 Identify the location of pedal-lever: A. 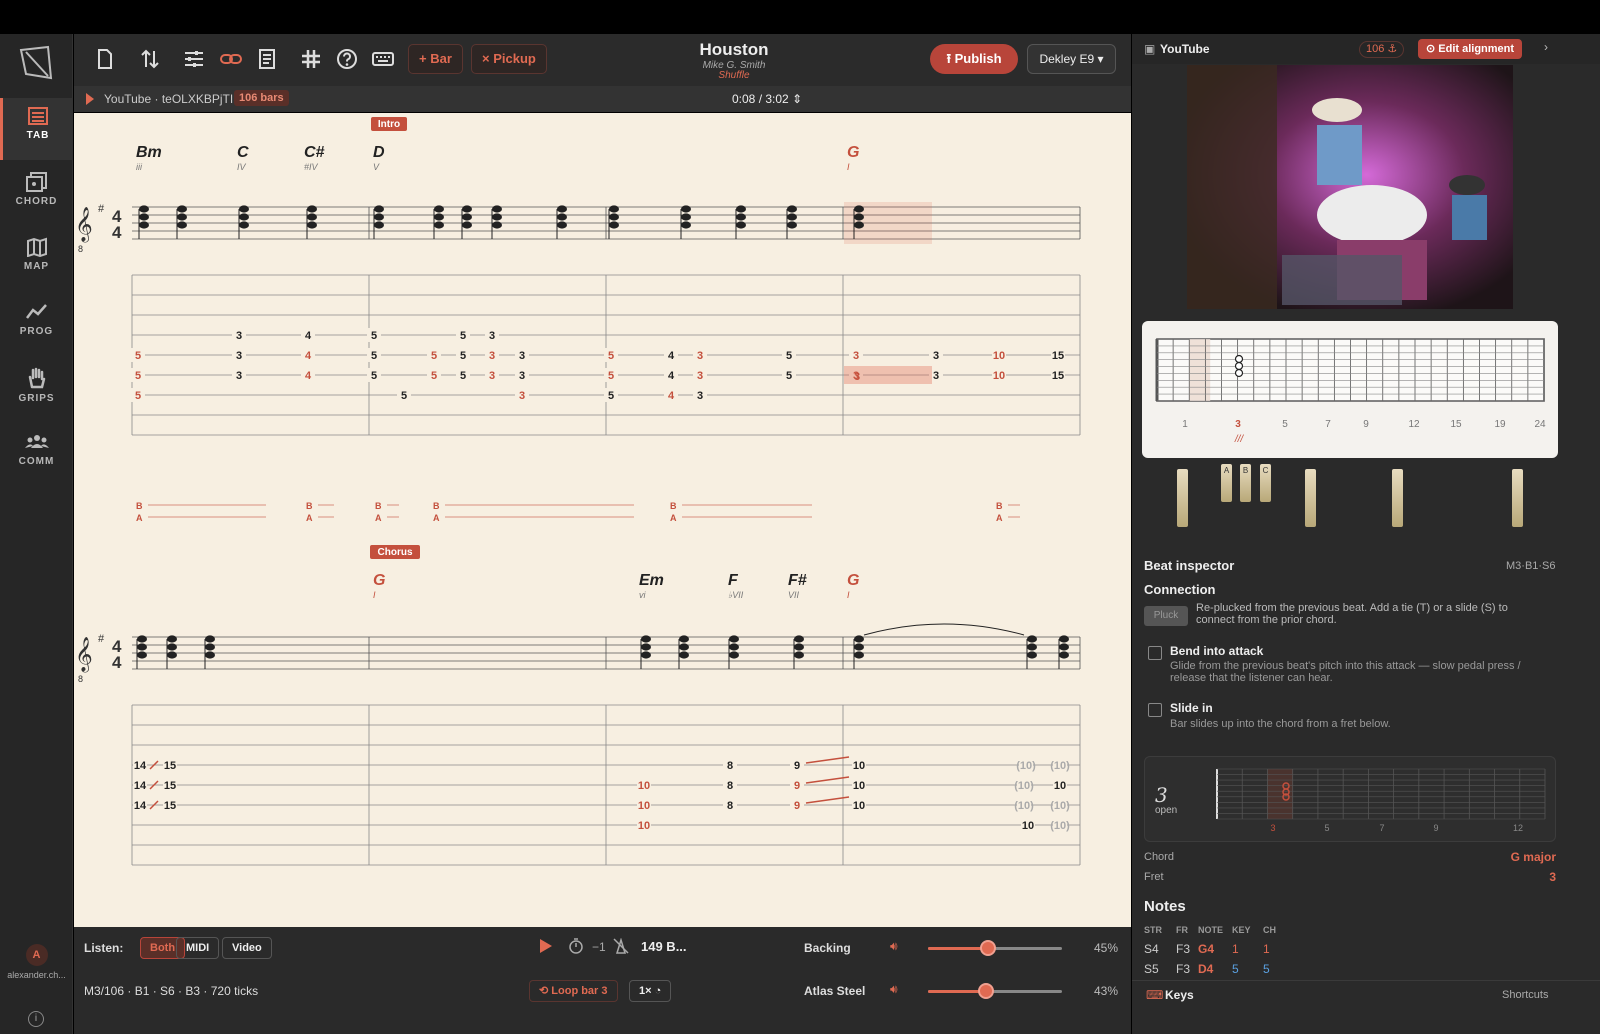
(1226, 483).